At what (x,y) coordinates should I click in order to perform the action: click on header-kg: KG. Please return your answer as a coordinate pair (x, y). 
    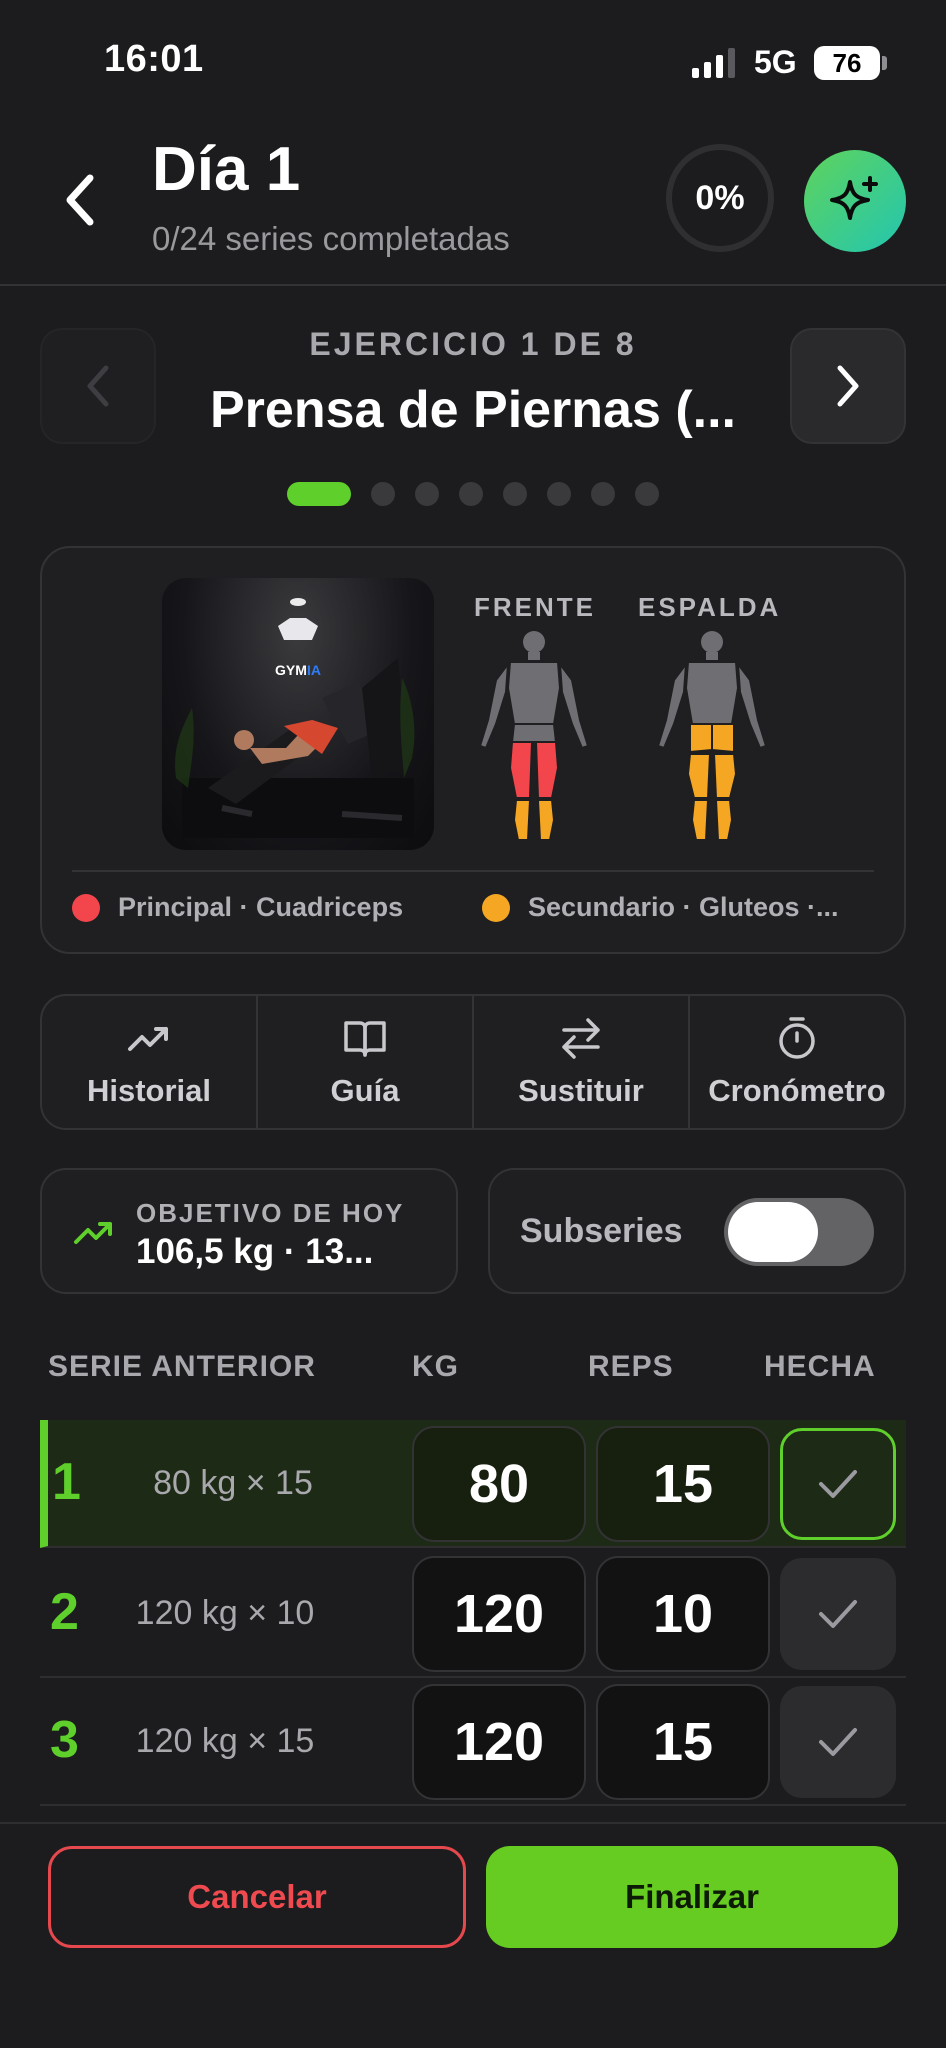
    Looking at the image, I should click on (435, 1366).